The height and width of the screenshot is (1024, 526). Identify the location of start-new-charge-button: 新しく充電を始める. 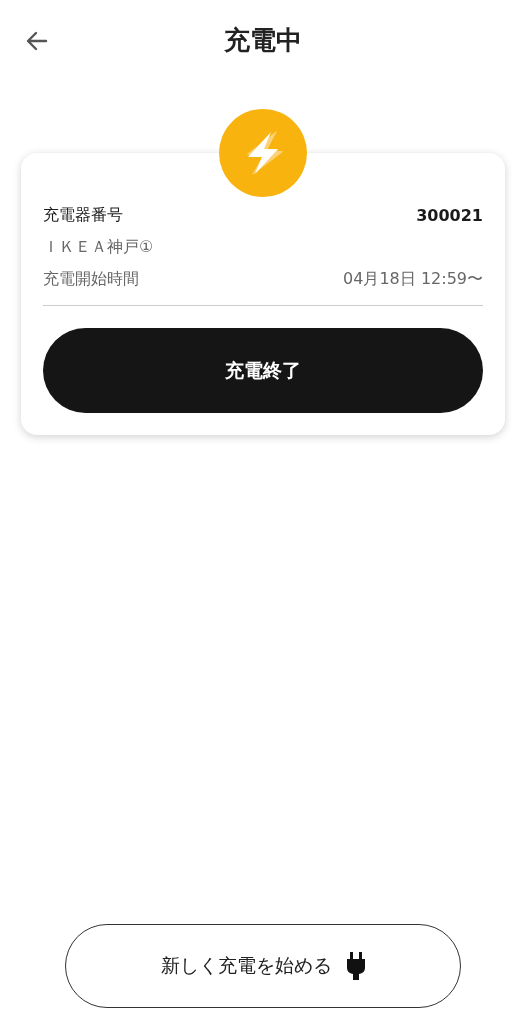
(263, 966).